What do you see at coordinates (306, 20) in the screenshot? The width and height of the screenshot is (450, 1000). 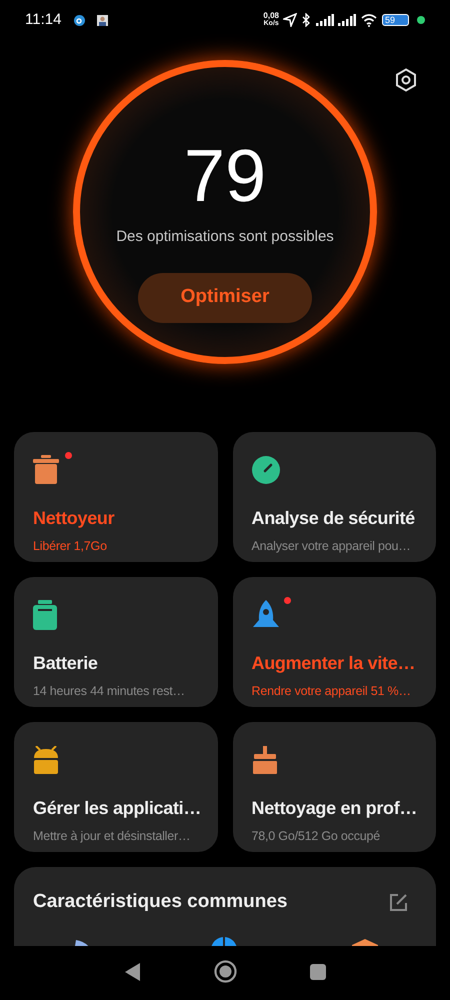 I see `bluetooth-icon` at bounding box center [306, 20].